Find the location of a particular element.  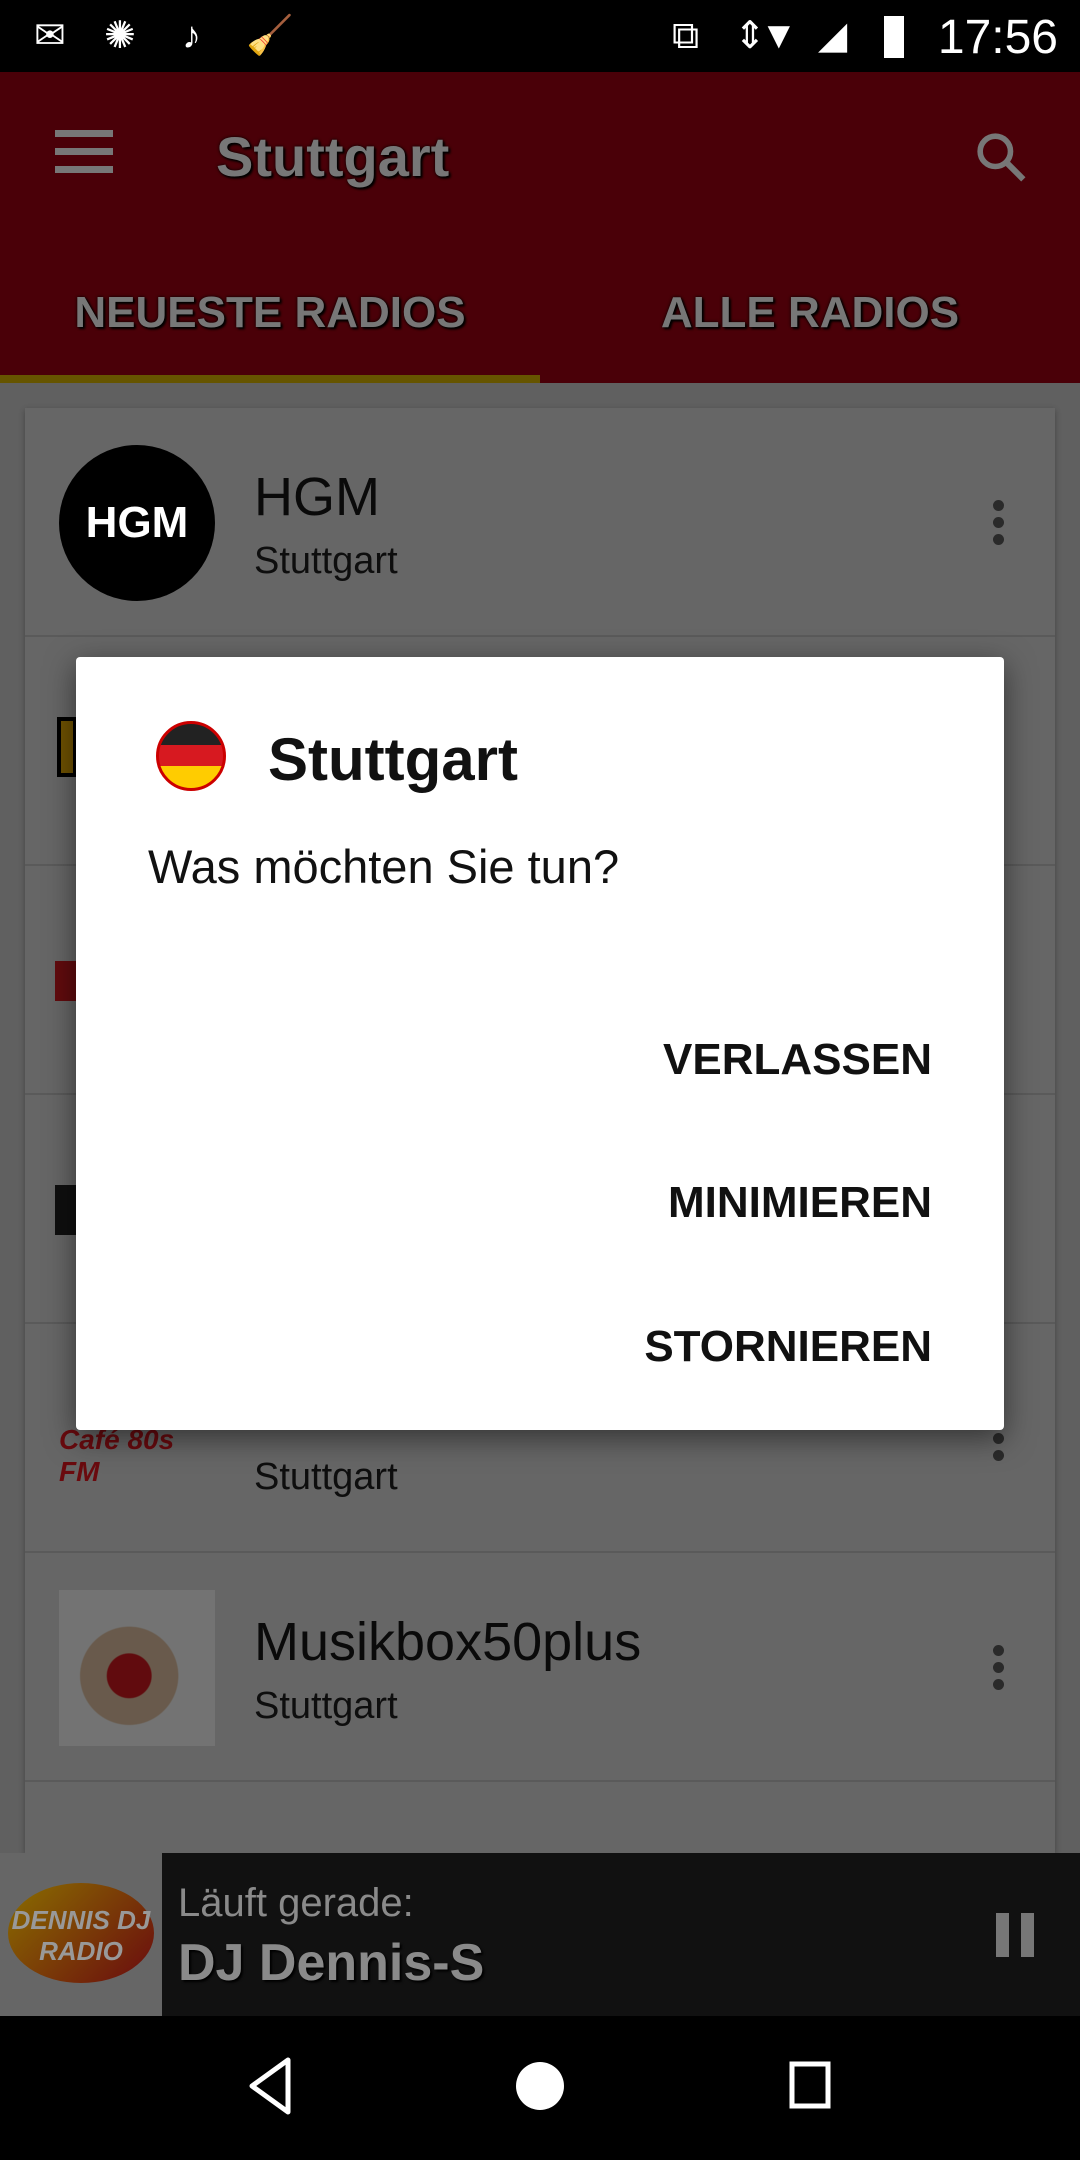

search-icon is located at coordinates (1000, 156).